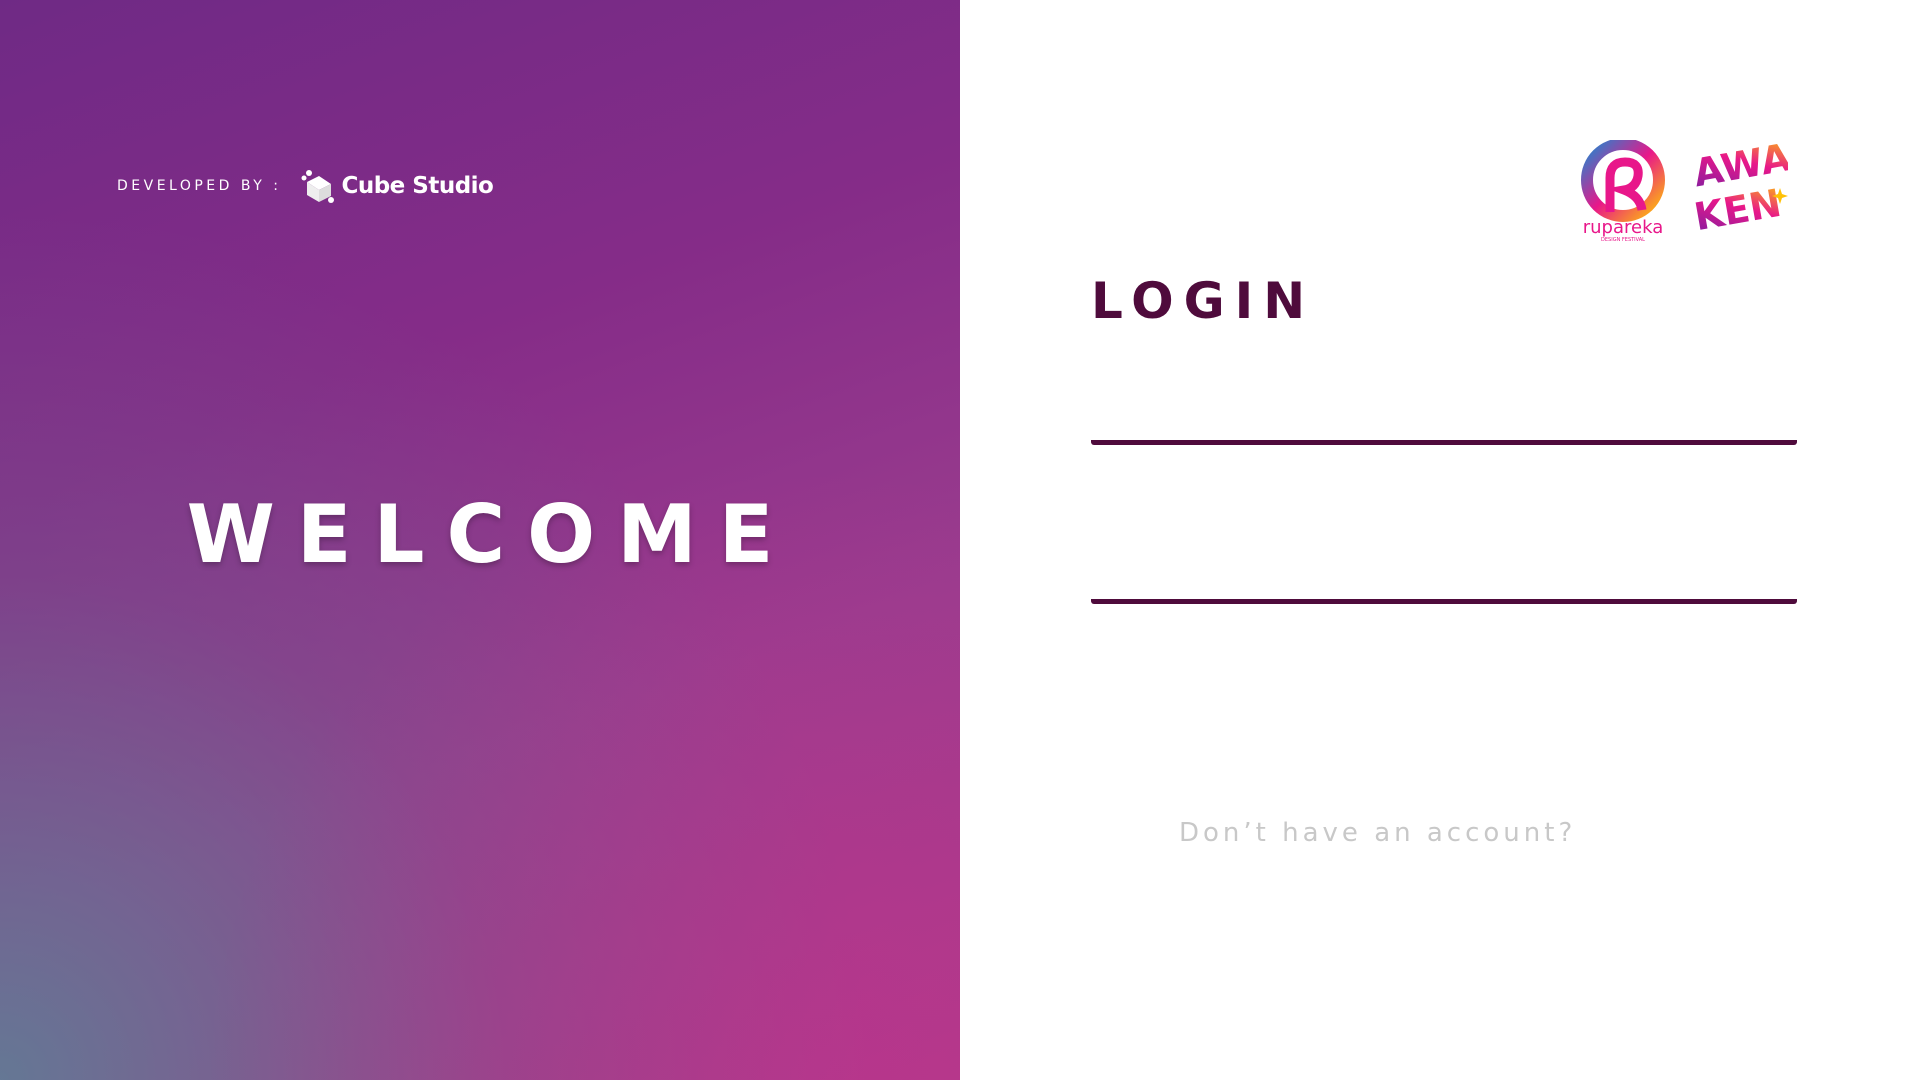  I want to click on developed-by-label: DEVELOPED BY :, so click(199, 186).